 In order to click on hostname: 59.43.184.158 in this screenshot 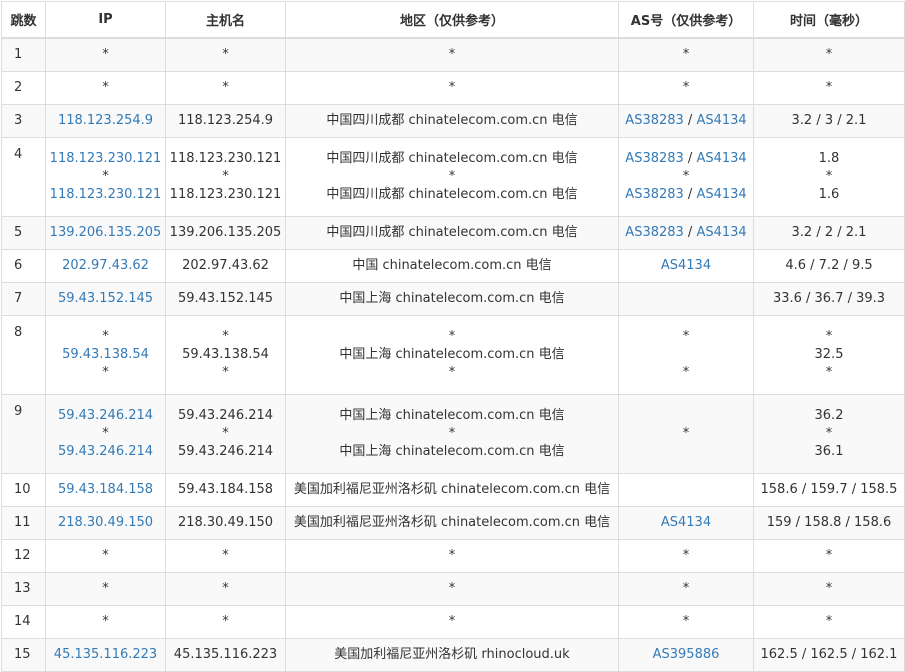, I will do `click(225, 489)`.